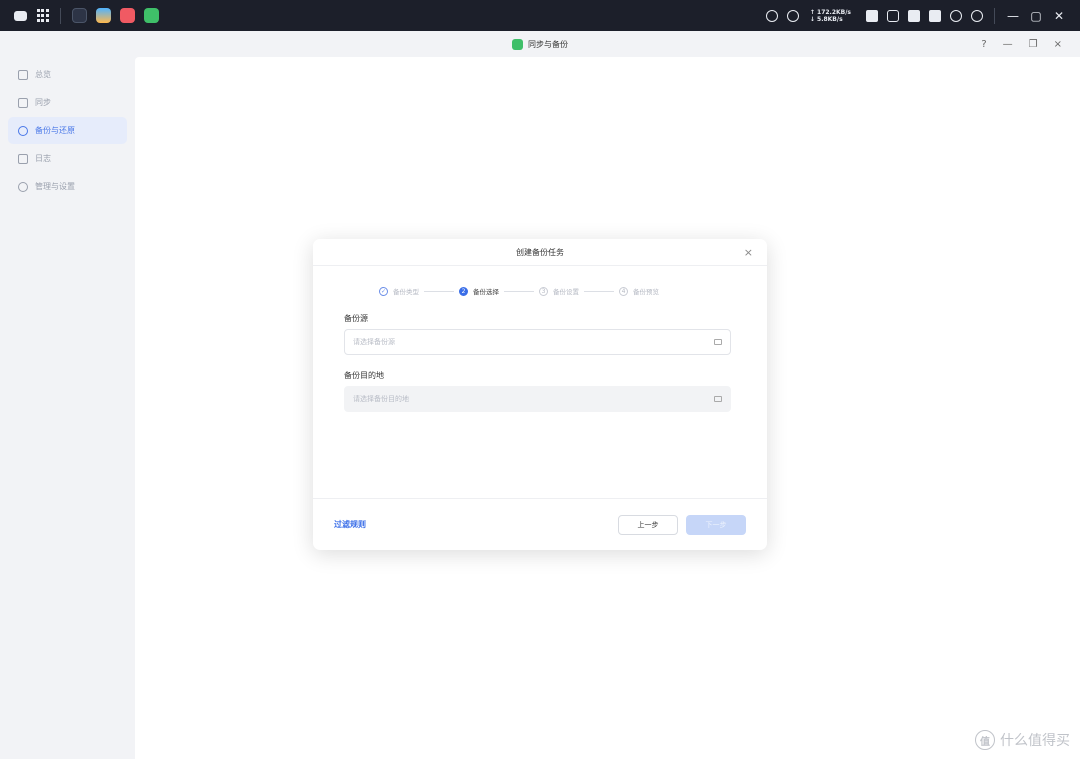  I want to click on dialog-footer: 过滤规则 上一步 下一步, so click(540, 524).